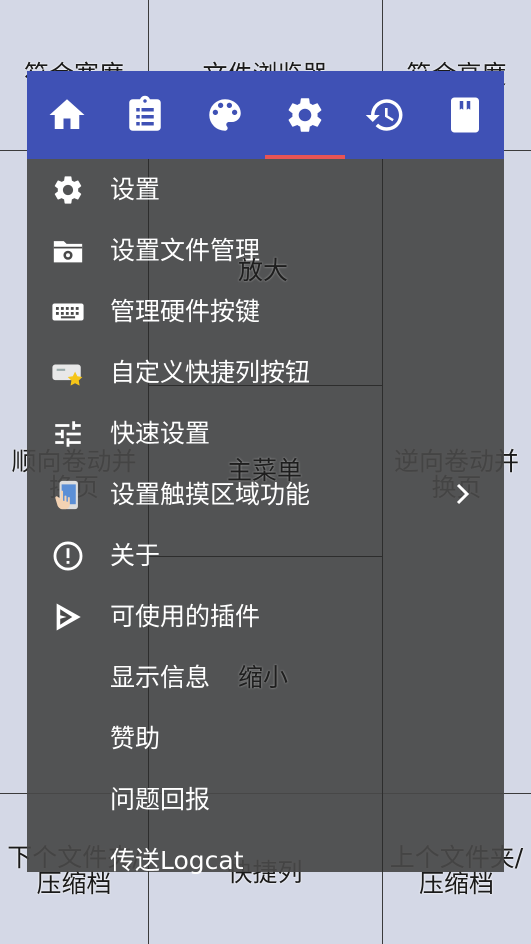 The image size is (531, 944). Describe the element at coordinates (265, 433) in the screenshot. I see `menu-item-quick-settings: 快速设置` at that location.